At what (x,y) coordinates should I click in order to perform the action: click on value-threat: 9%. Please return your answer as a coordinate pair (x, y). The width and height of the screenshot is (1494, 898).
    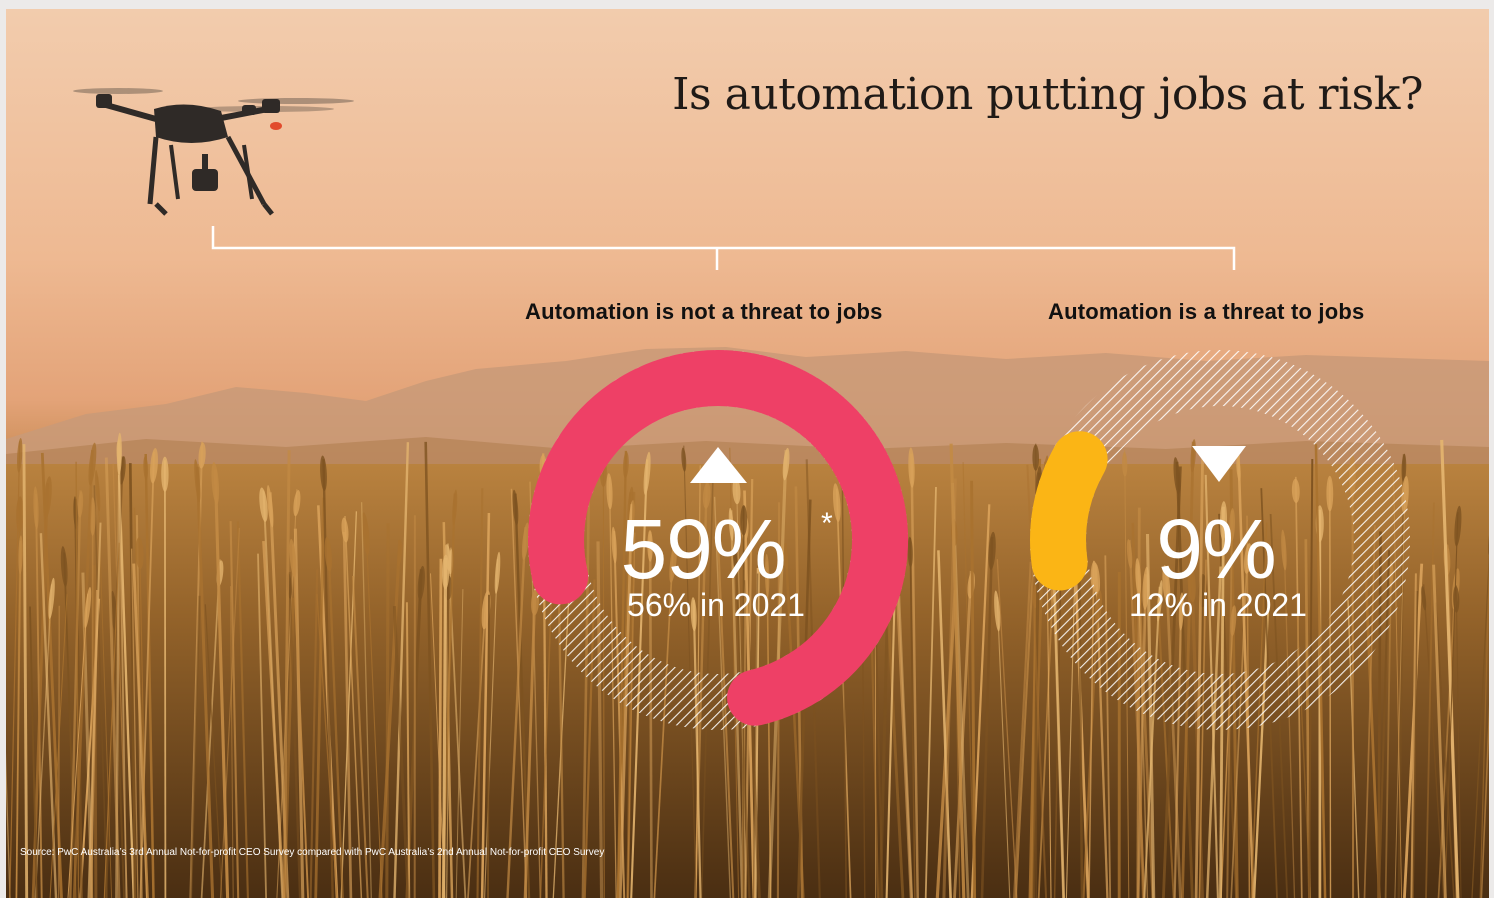
    Looking at the image, I should click on (1216, 549).